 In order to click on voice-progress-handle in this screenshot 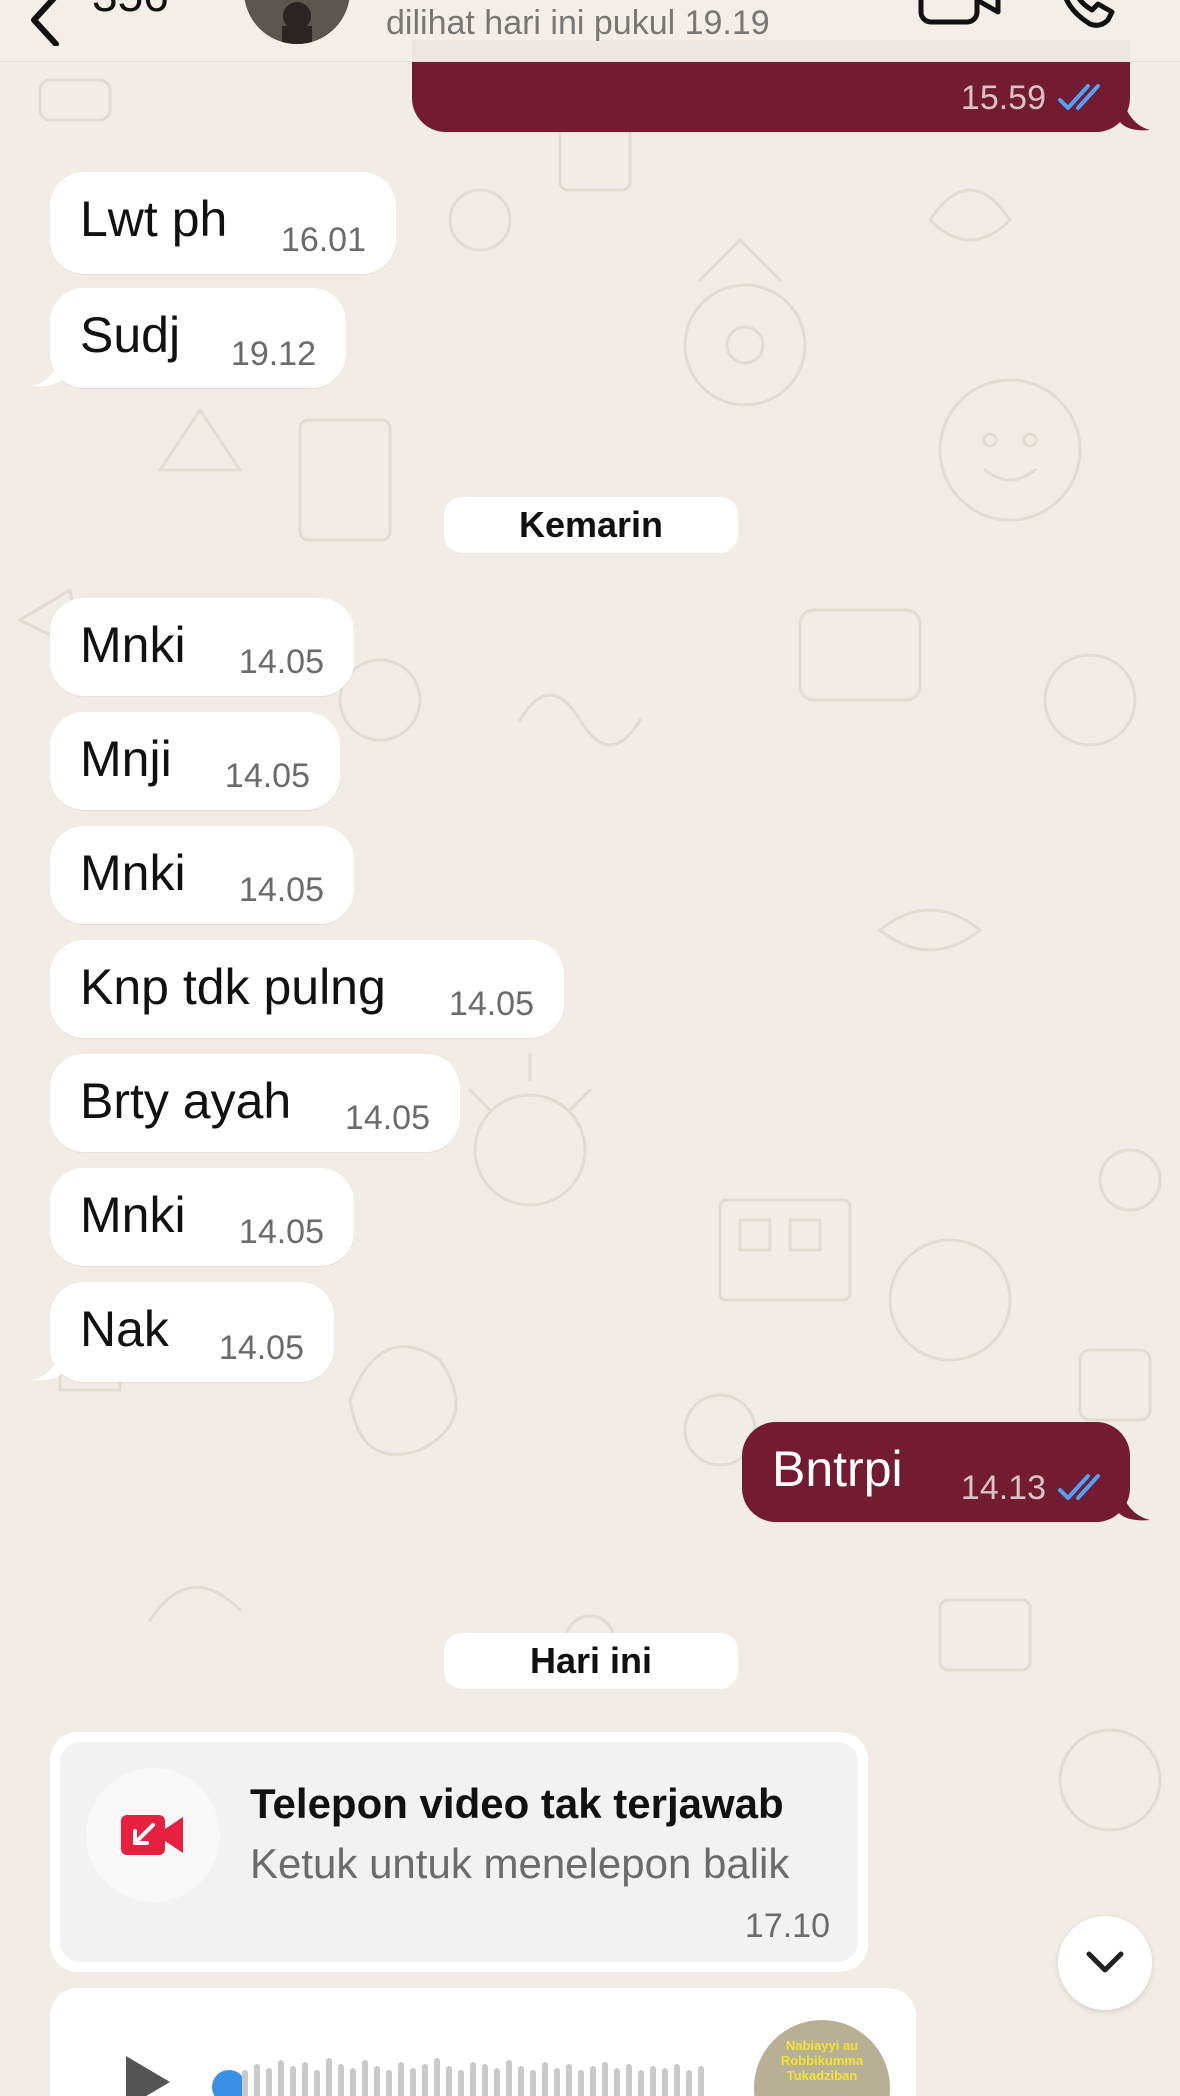, I will do `click(229, 2083)`.